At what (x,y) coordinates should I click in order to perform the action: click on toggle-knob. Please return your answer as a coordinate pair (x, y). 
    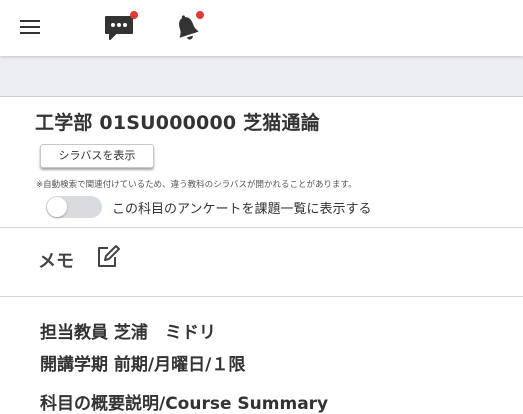
    Looking at the image, I should click on (57, 207).